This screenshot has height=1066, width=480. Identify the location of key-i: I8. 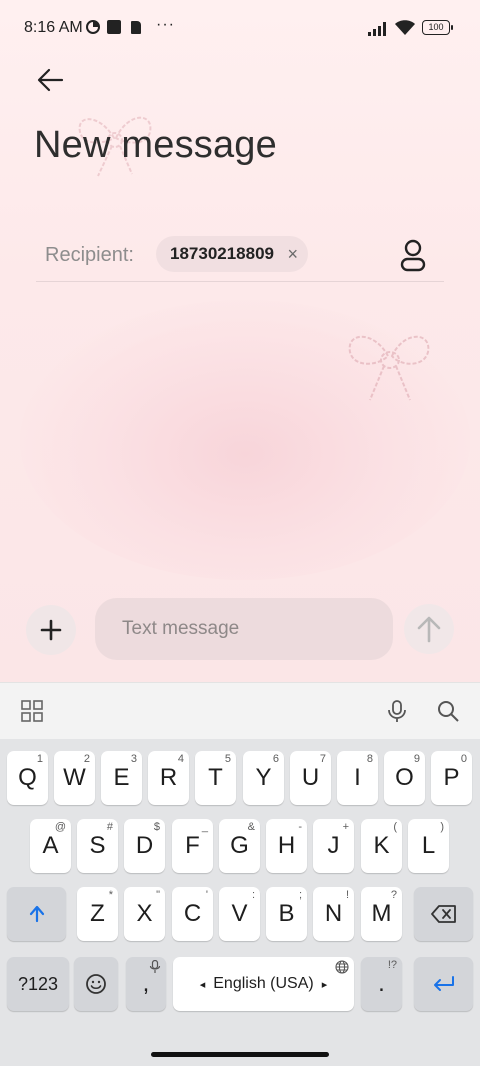
(357, 778).